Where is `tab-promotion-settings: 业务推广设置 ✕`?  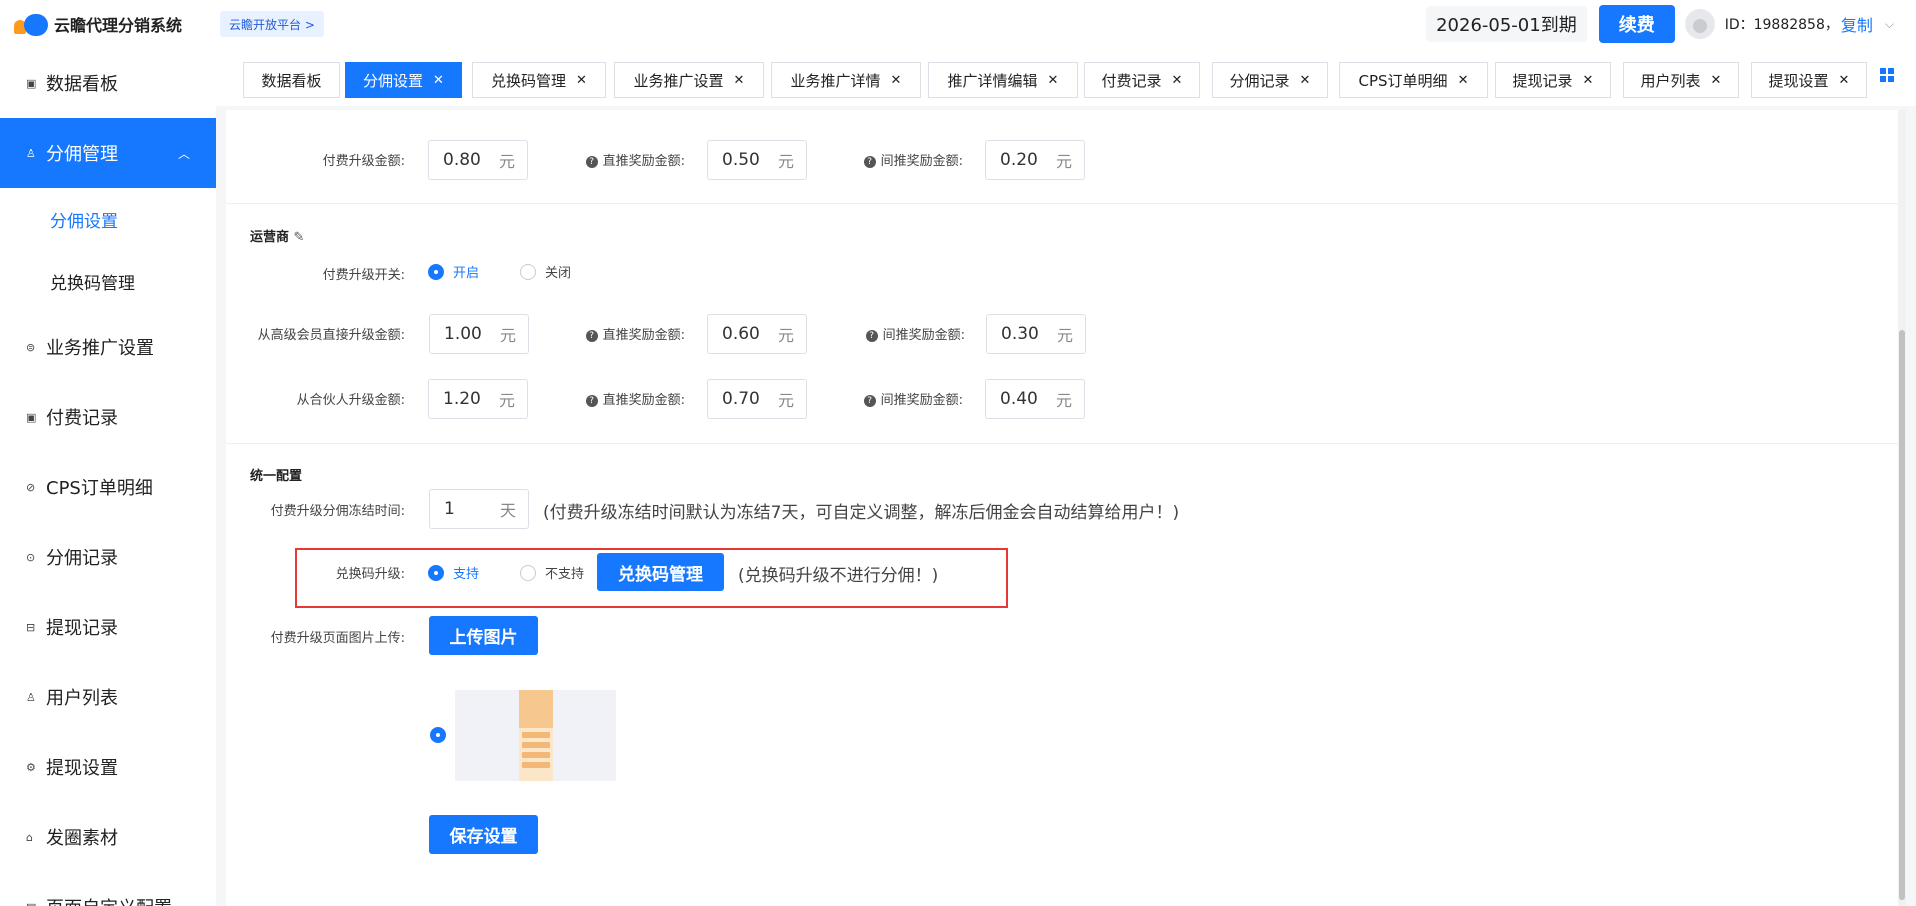
tab-promotion-settings: 业务推广设置 ✕ is located at coordinates (689, 80).